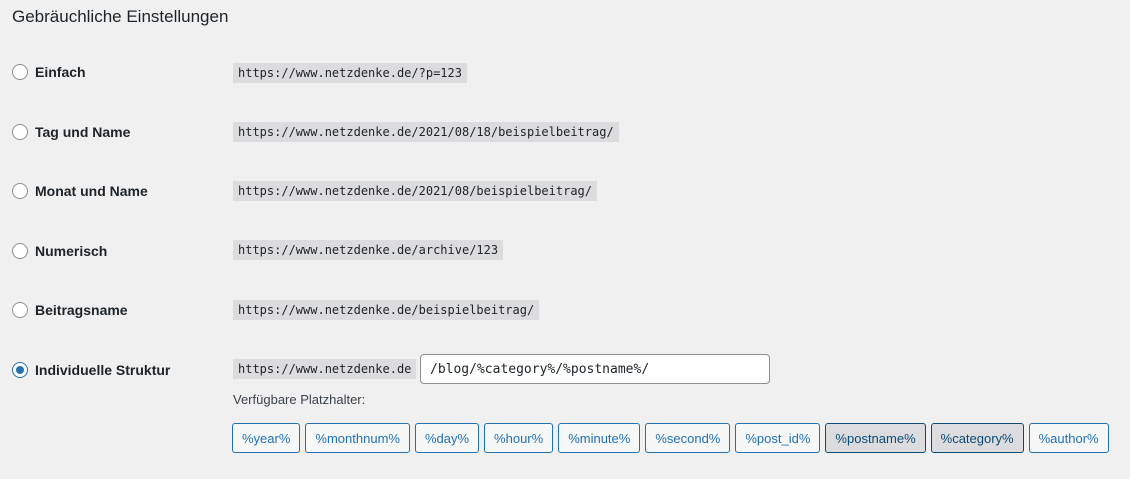 This screenshot has width=1130, height=479. Describe the element at coordinates (688, 438) in the screenshot. I see `tag-button-second: %second%` at that location.